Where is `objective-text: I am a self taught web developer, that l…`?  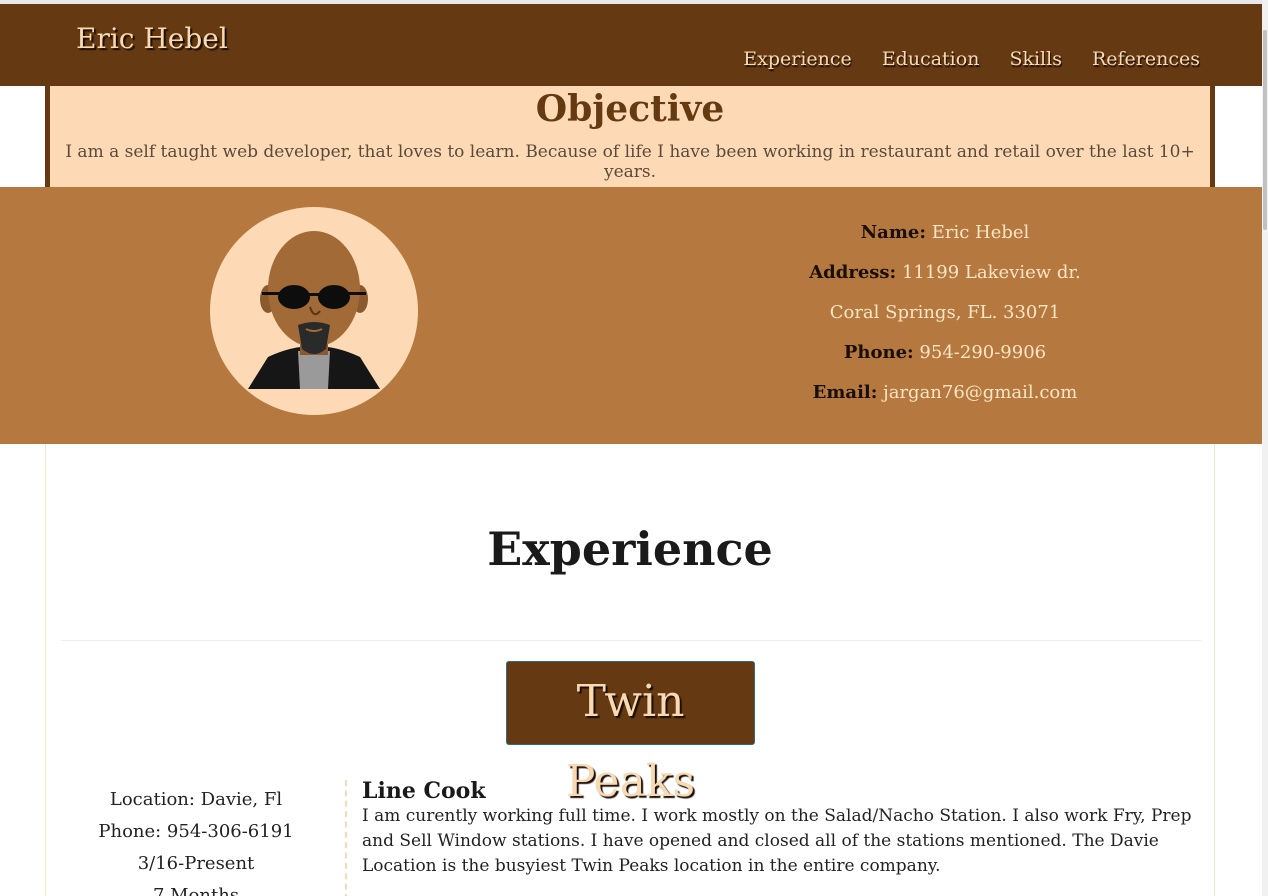 objective-text: I am a self taught web developer, that l… is located at coordinates (630, 162).